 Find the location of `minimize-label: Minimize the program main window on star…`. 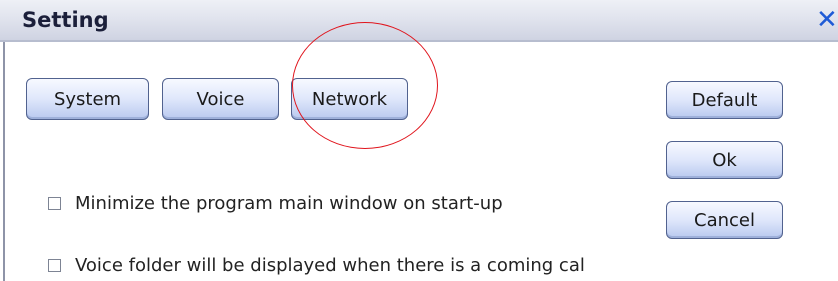

minimize-label: Minimize the program main window on star… is located at coordinates (289, 203).